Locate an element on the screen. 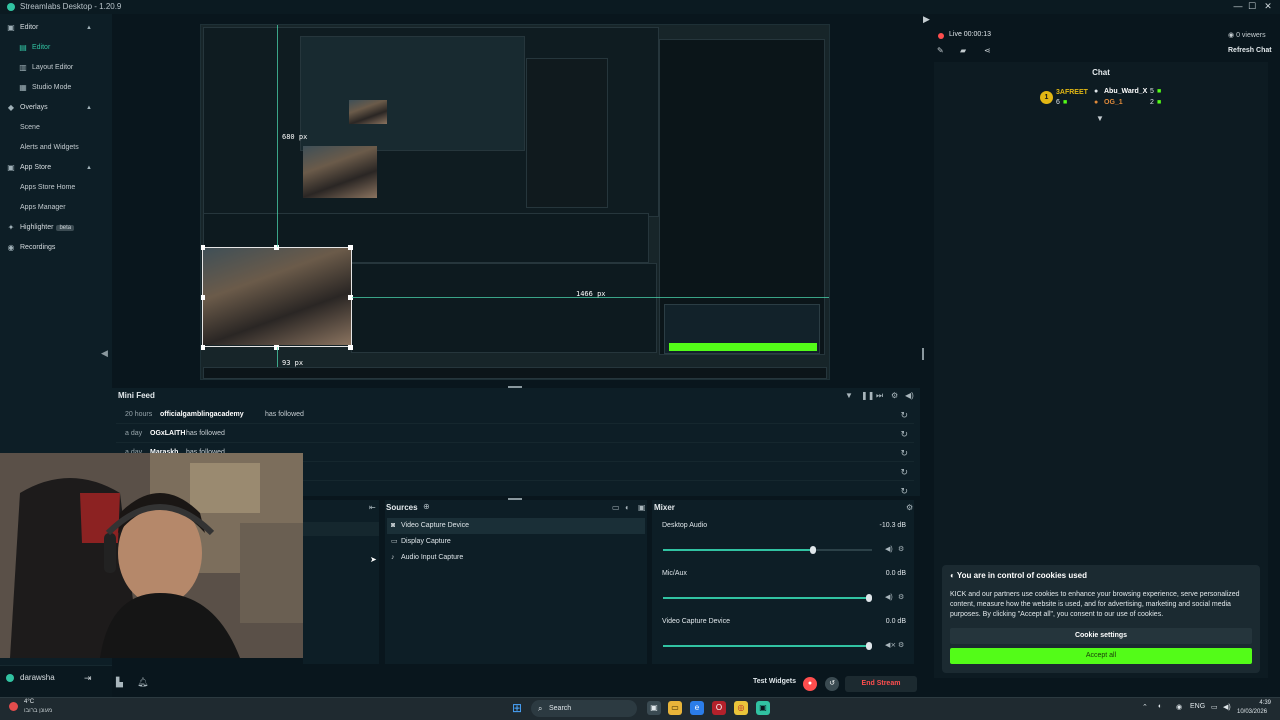 This screenshot has height=720, width=1280. stats-icon: ▙ is located at coordinates (119, 682).